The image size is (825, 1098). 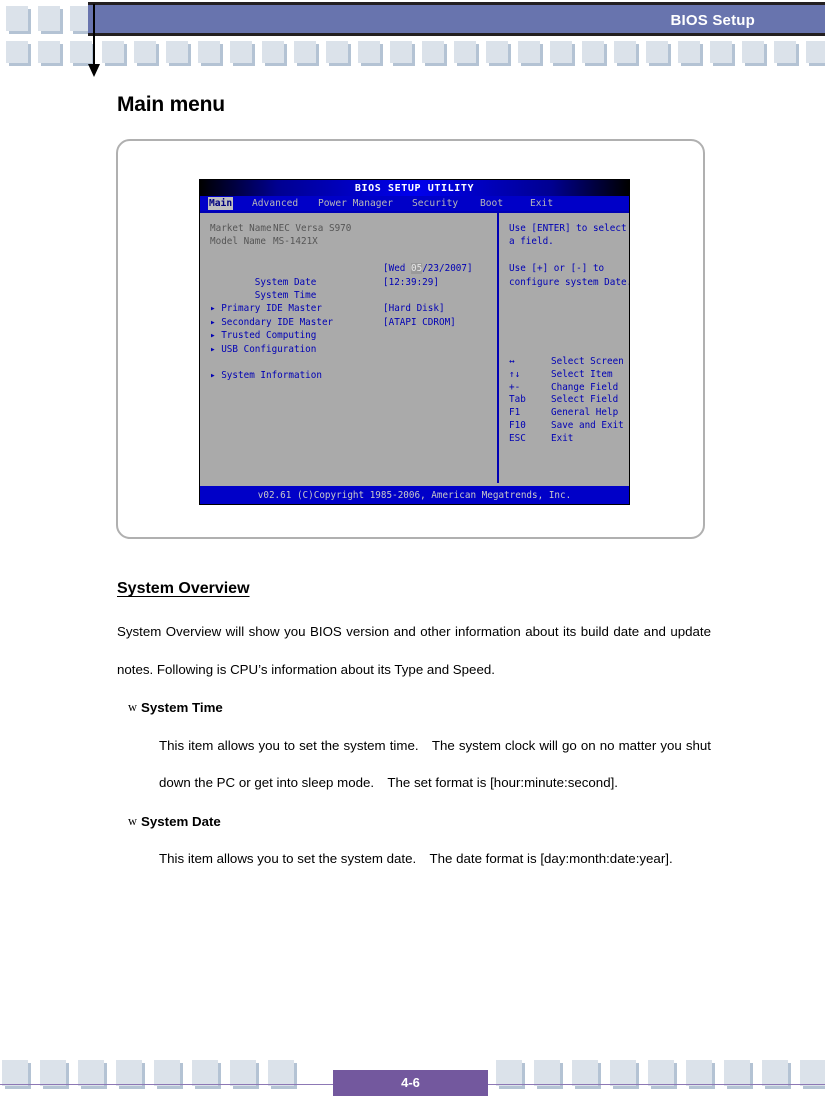 What do you see at coordinates (491, 203) in the screenshot?
I see `bios-tab-boot: Boot` at bounding box center [491, 203].